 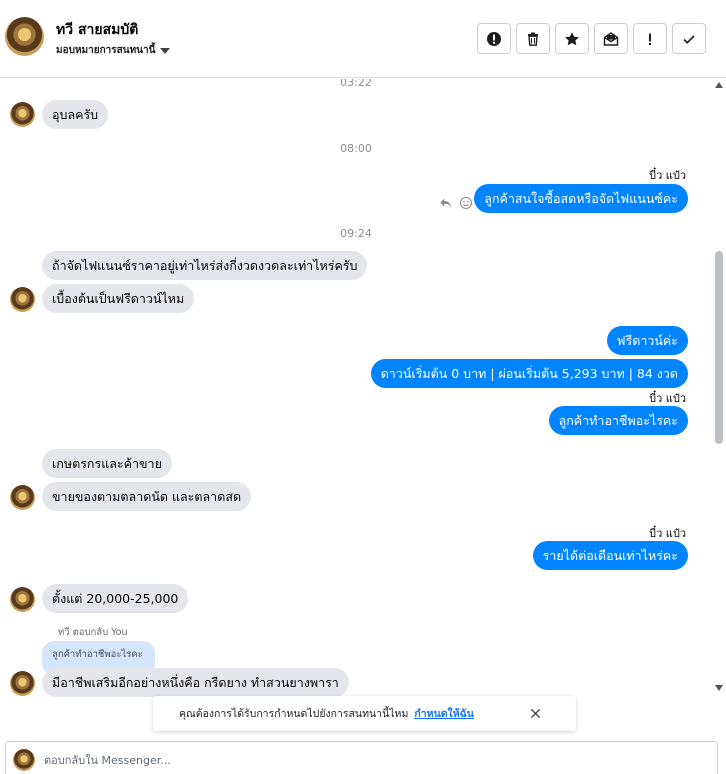 I want to click on star-icon, so click(x=572, y=38).